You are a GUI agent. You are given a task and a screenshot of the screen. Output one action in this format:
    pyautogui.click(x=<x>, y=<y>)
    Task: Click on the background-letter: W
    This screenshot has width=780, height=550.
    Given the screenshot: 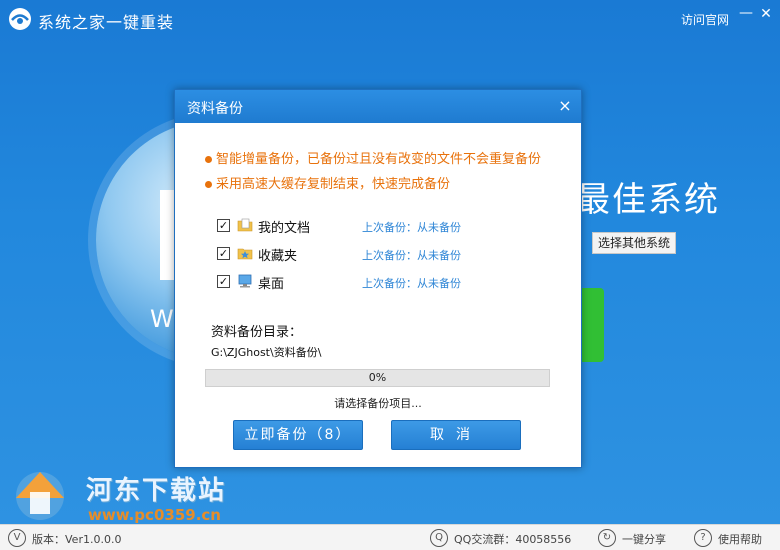 What is the action you would take?
    pyautogui.click(x=162, y=319)
    